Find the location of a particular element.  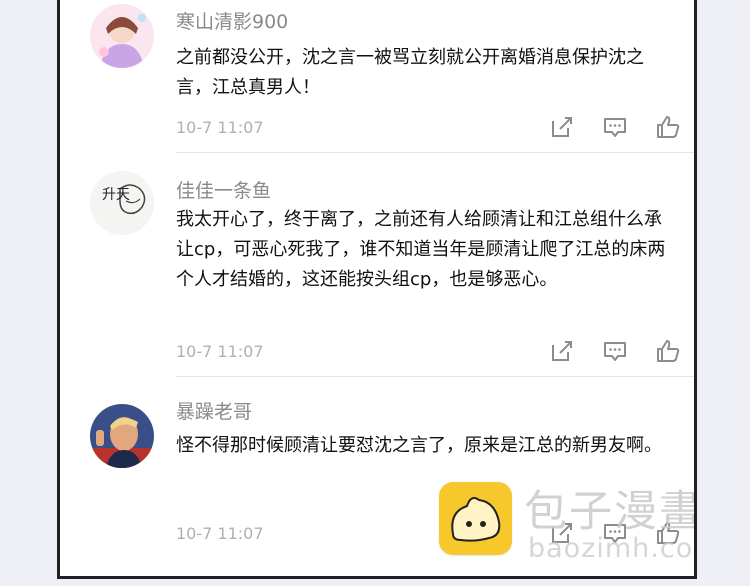

watermark-logo-icon is located at coordinates (475, 518).